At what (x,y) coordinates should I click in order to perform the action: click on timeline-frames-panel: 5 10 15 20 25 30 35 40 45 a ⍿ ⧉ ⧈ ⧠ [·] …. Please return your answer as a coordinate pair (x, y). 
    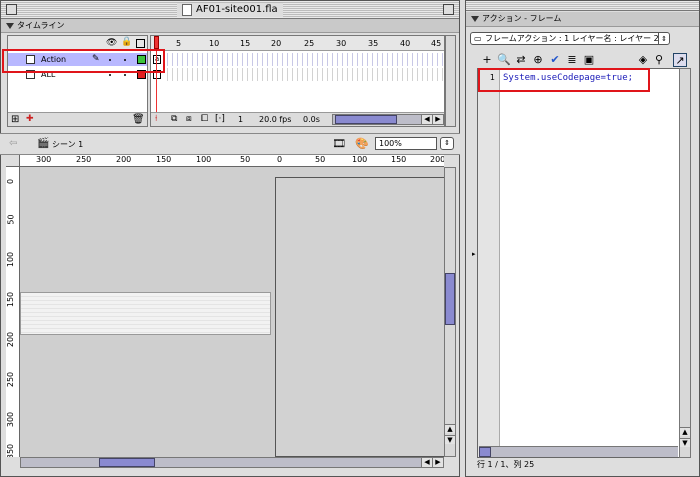
    Looking at the image, I should click on (297, 81).